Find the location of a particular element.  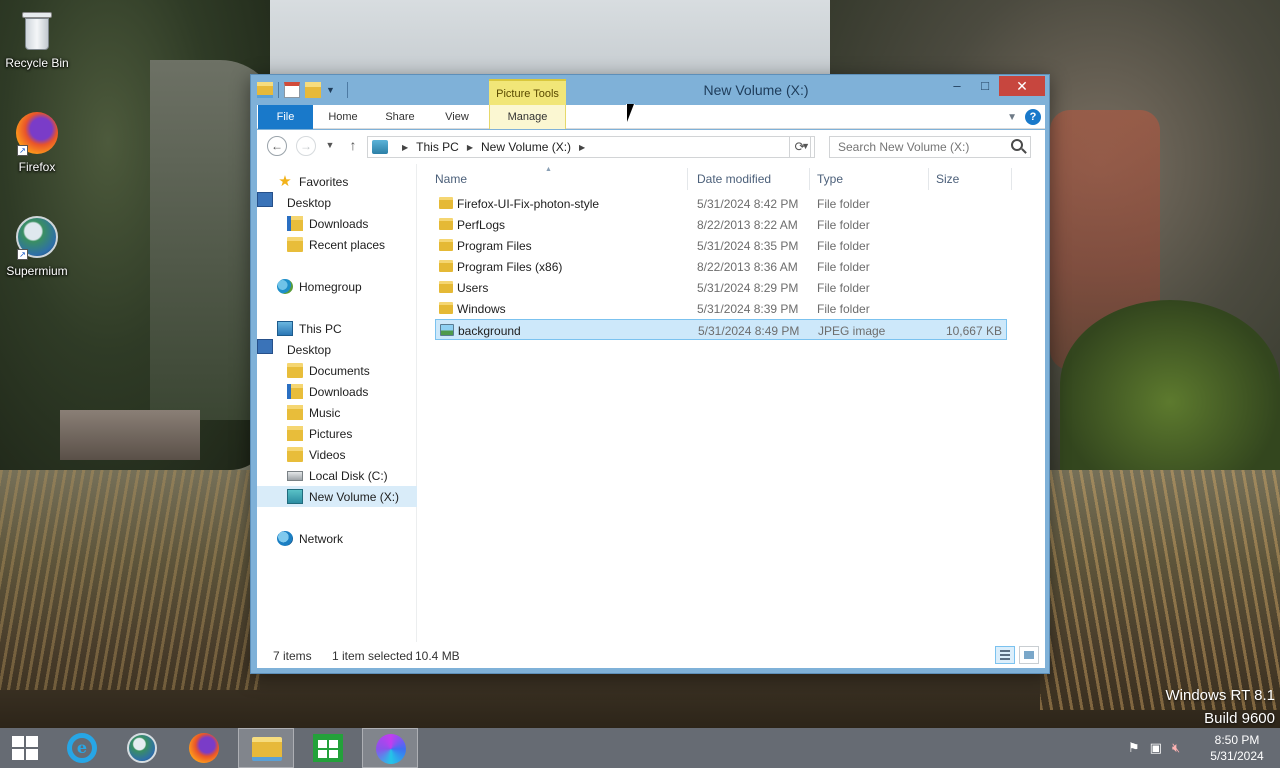

column-header-size: Size is located at coordinates (947, 179).